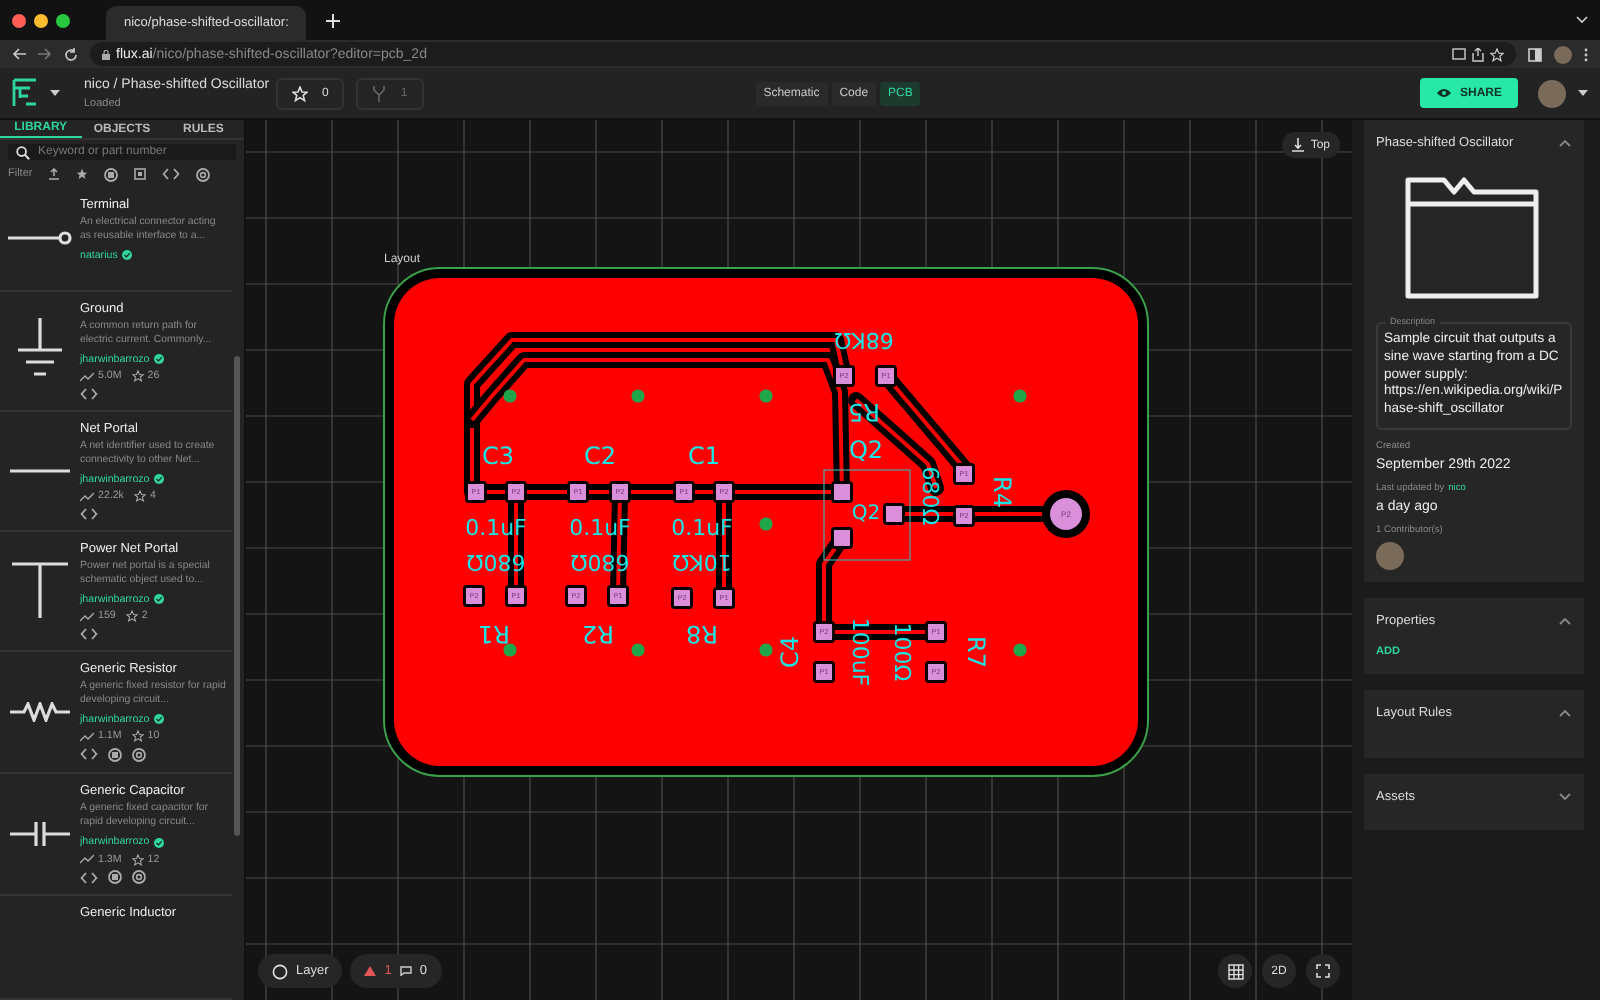 Image resolution: width=1600 pixels, height=1000 pixels. I want to click on close-window-button, so click(19, 20).